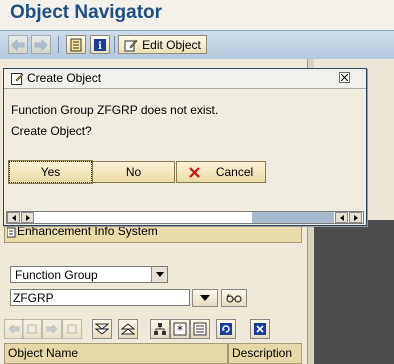 This screenshot has width=394, height=364. I want to click on prev-object-button, so click(14, 329).